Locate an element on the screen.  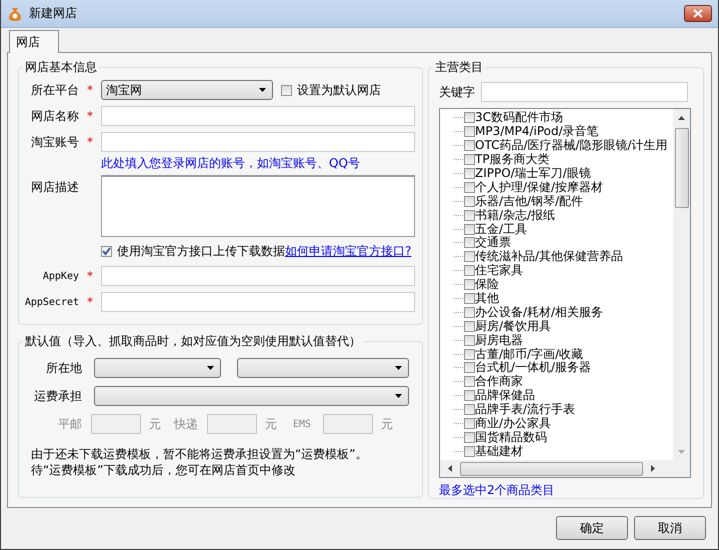
vertical-scrollbar is located at coordinates (681, 284).